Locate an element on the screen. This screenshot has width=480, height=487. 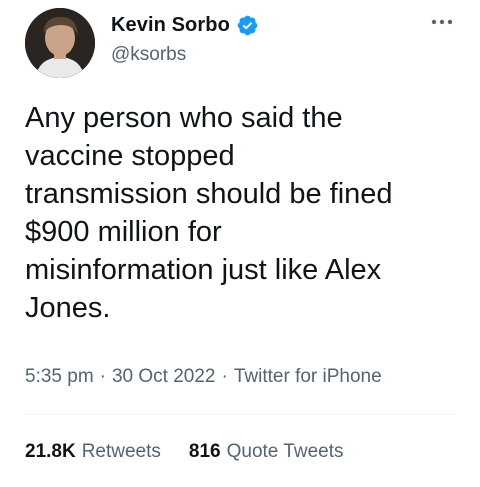
tweet-date: 30 Oct 2022 is located at coordinates (164, 377).